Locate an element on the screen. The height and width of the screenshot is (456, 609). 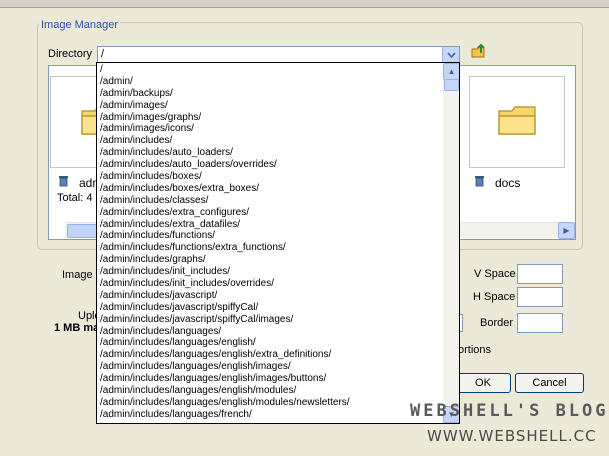
folder-icon is located at coordinates (517, 120).